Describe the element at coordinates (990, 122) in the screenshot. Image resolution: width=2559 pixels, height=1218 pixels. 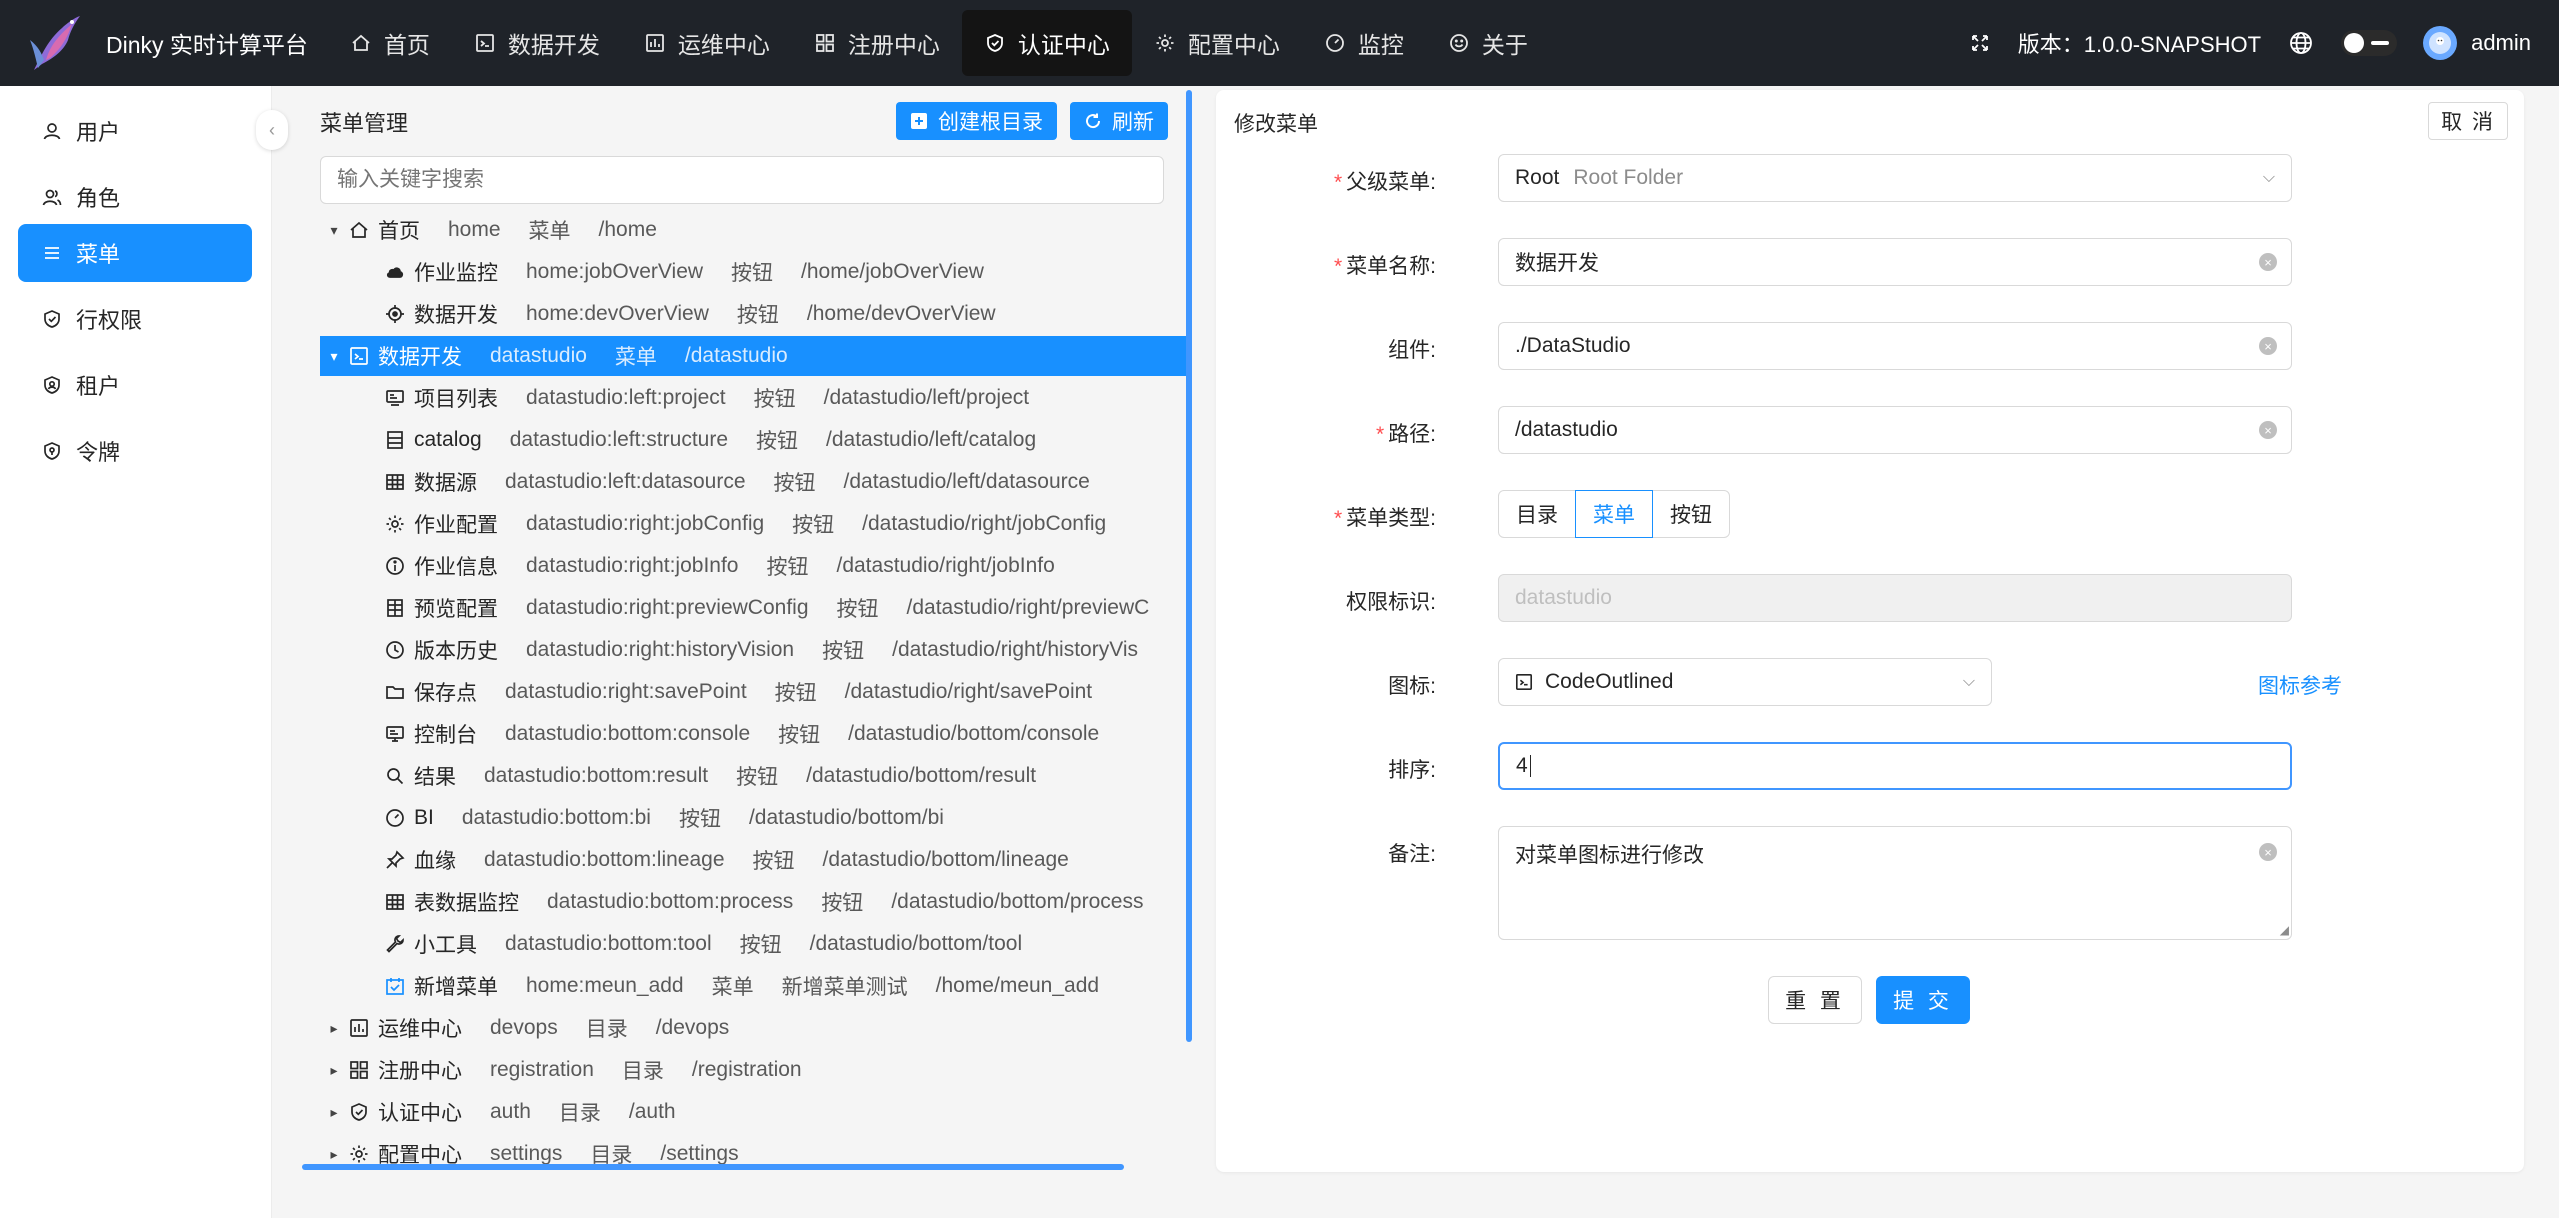
I see `create-root-label: 创建根目录` at that location.